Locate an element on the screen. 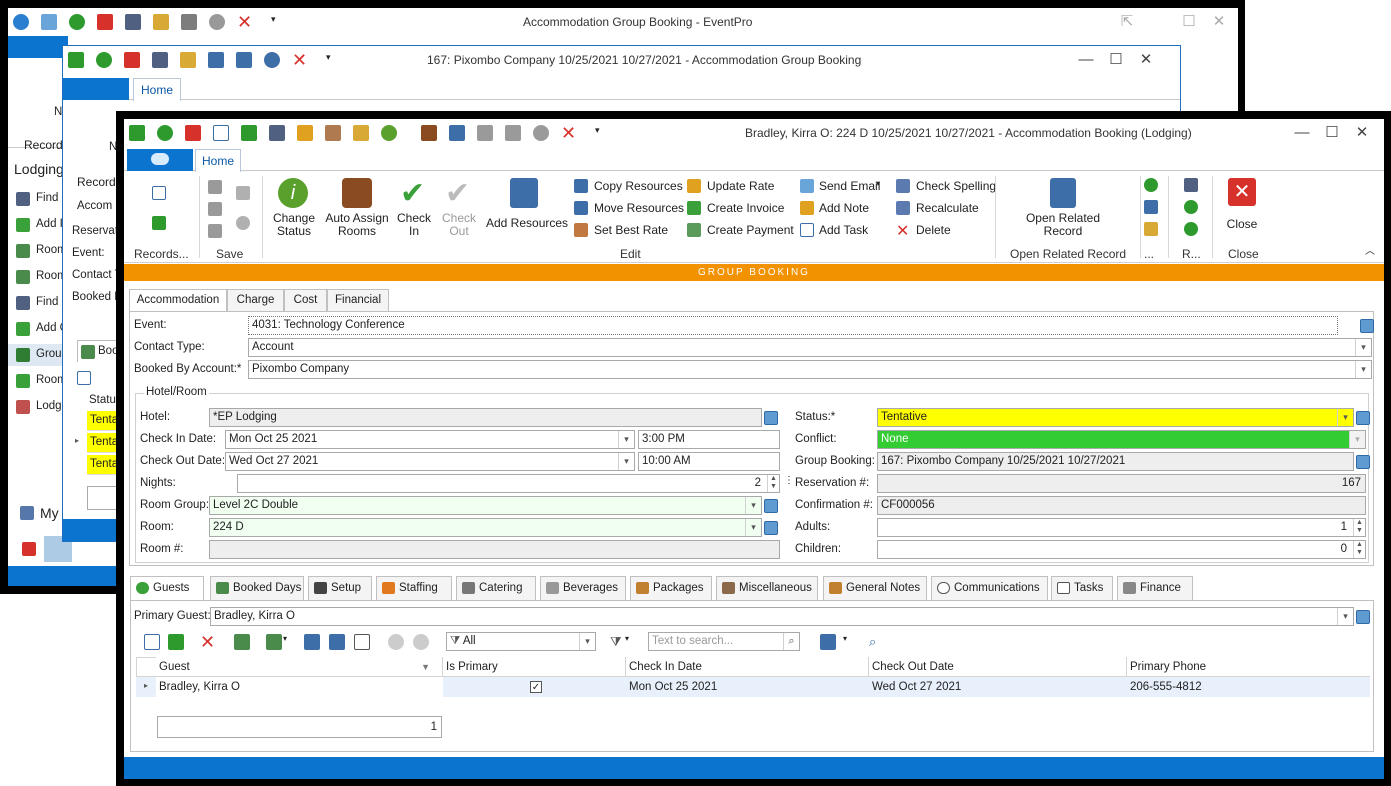  adults-field: 1 ▲ ▼ is located at coordinates (1121, 527).